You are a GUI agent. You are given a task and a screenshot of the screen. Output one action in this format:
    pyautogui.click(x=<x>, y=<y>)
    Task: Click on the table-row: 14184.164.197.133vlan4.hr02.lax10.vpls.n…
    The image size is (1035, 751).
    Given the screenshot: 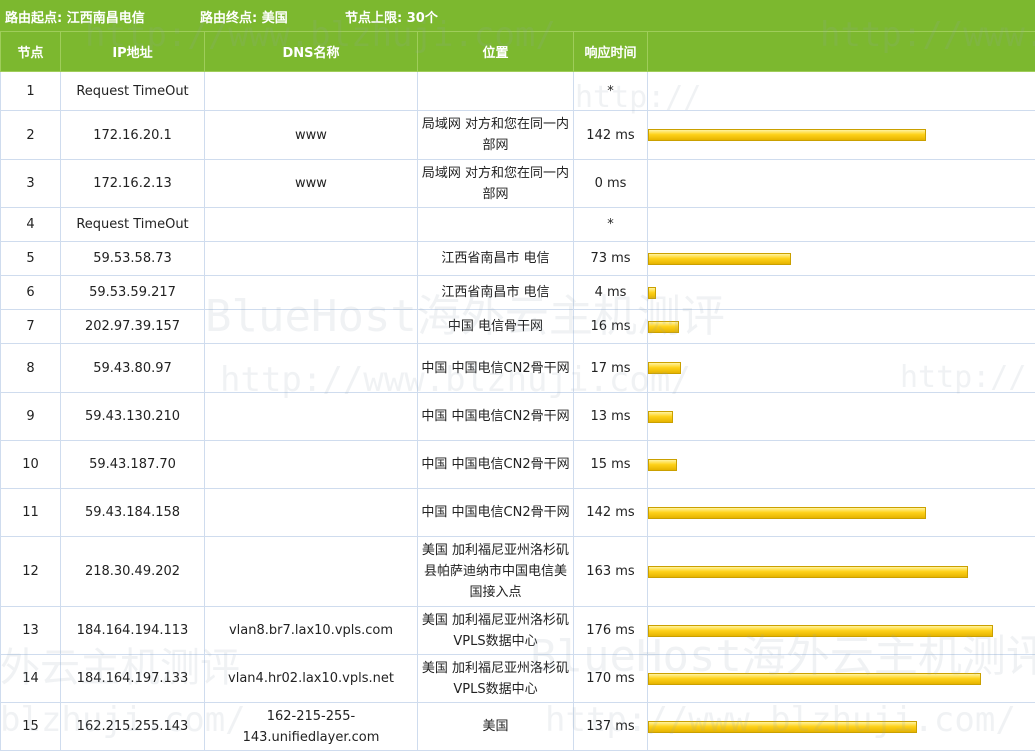 What is the action you would take?
    pyautogui.click(x=518, y=679)
    